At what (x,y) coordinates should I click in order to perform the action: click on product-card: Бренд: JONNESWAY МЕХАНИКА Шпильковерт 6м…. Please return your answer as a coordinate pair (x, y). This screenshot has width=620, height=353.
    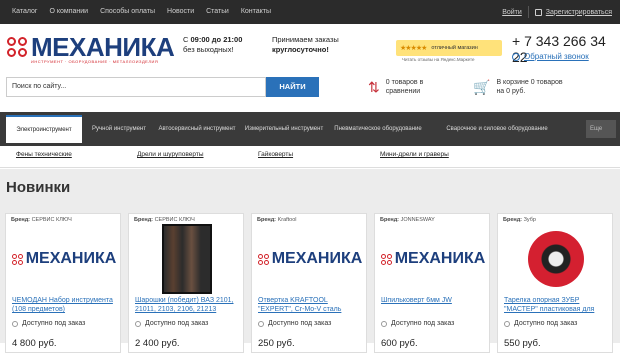
    Looking at the image, I should click on (432, 283).